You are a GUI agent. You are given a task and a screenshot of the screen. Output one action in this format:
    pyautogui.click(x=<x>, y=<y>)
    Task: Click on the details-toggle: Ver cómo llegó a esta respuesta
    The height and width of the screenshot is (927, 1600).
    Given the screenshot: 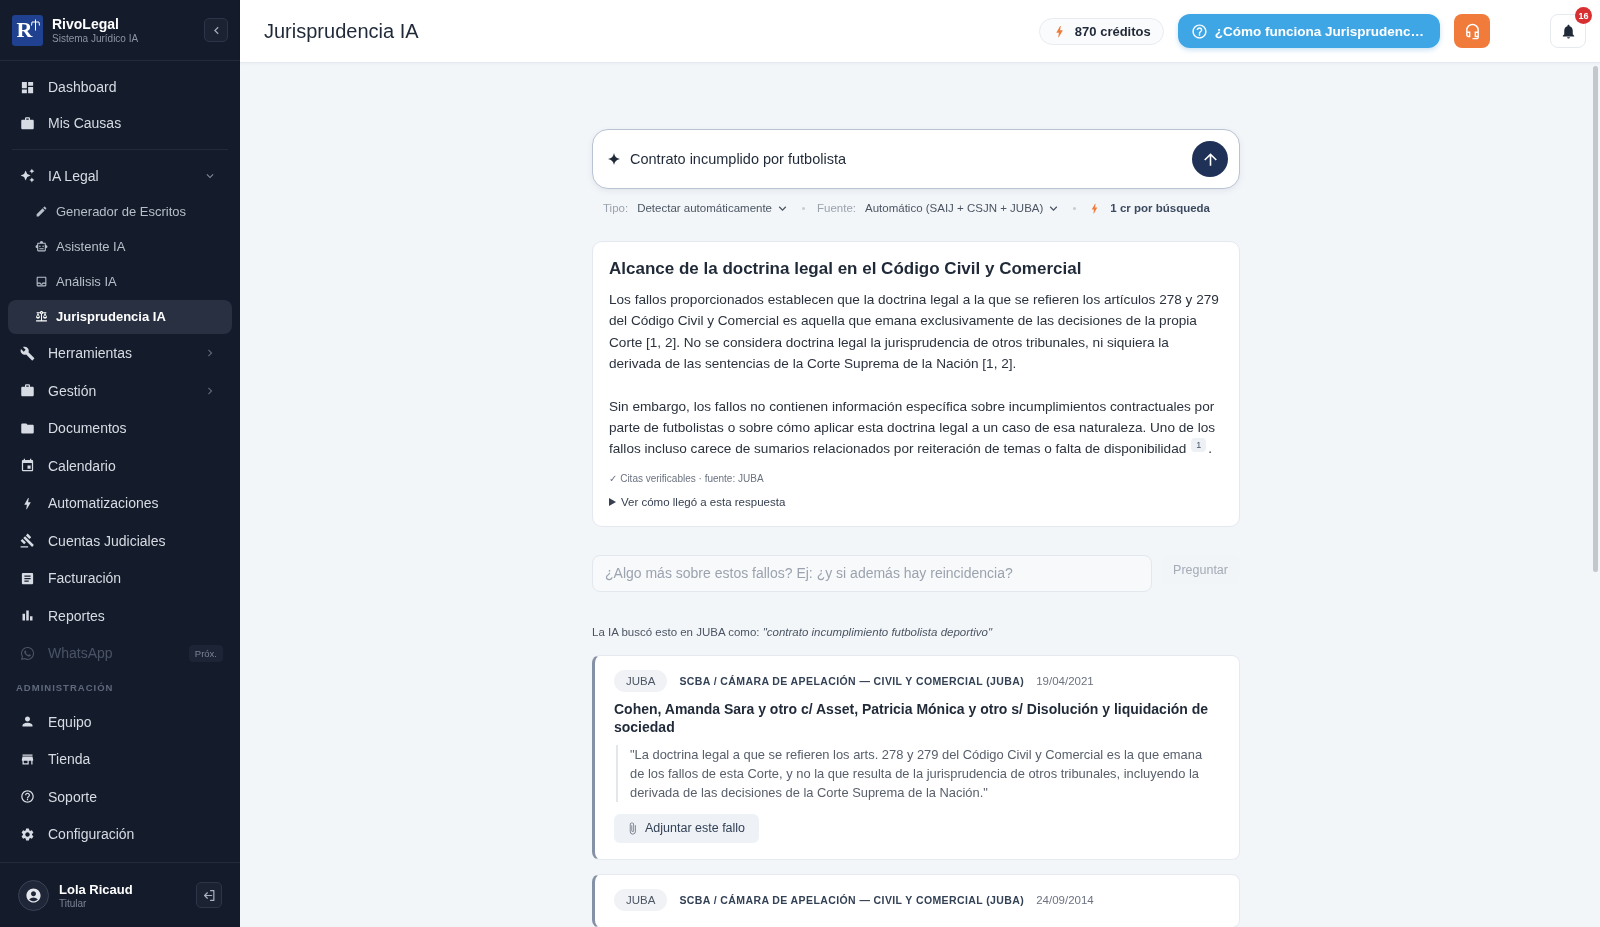 What is the action you would take?
    pyautogui.click(x=697, y=501)
    